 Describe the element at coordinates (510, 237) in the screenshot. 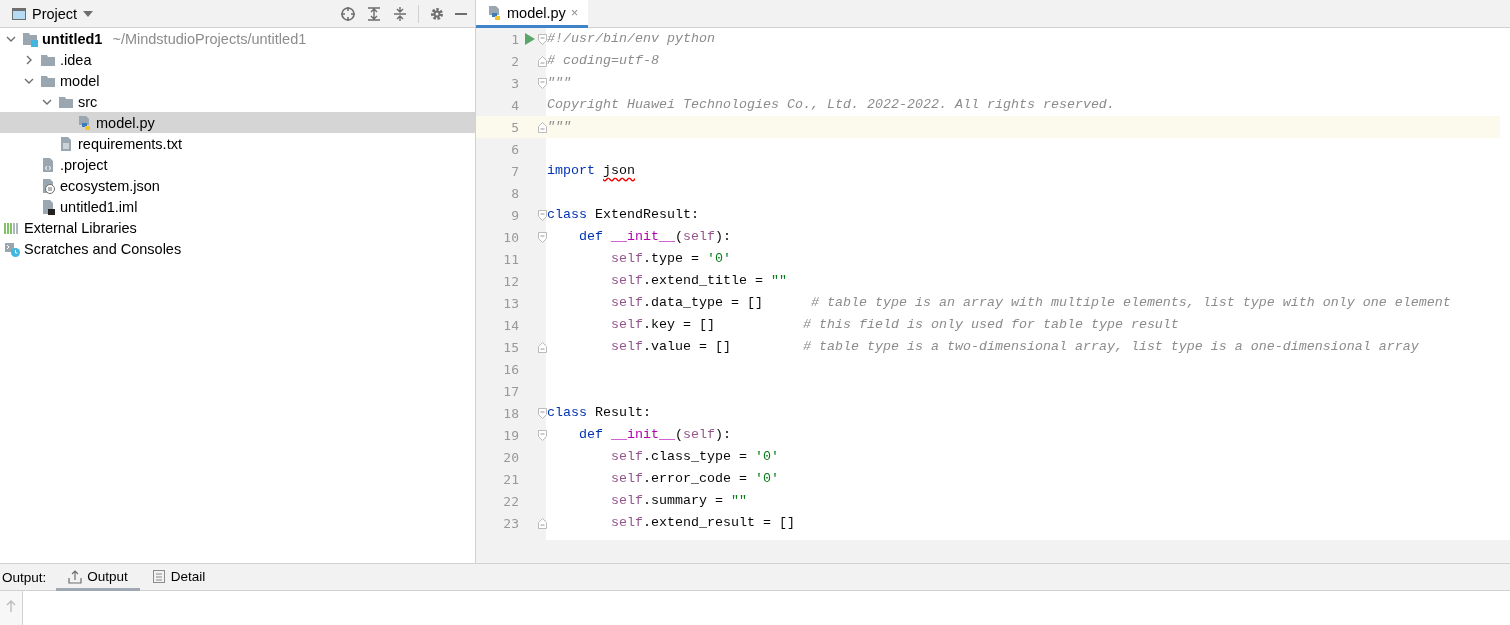

I see `line-number: 10` at that location.